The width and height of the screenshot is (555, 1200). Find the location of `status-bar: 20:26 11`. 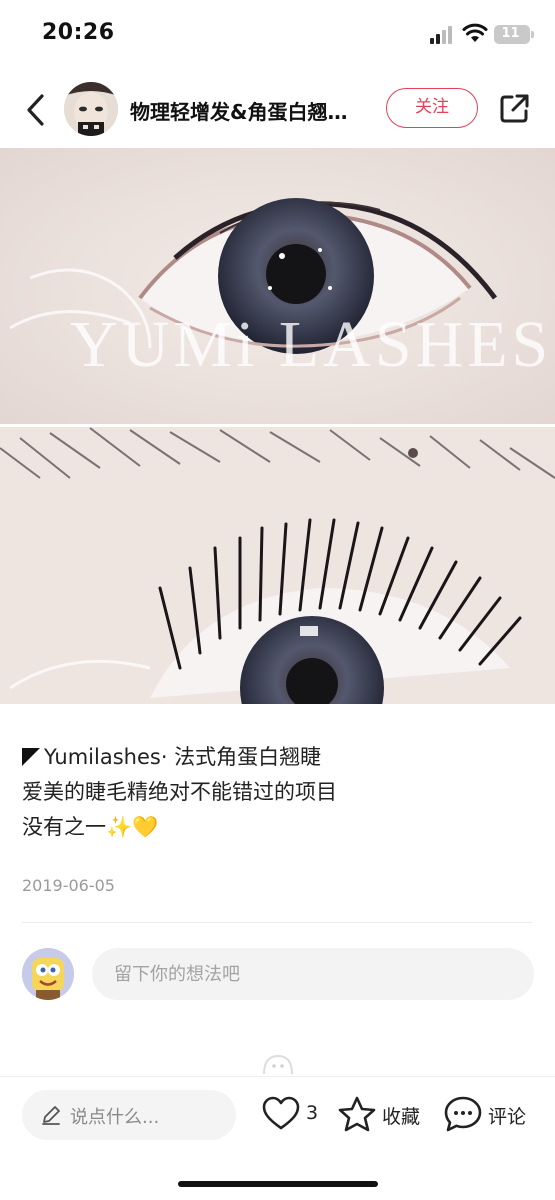

status-bar: 20:26 11 is located at coordinates (277, 35).